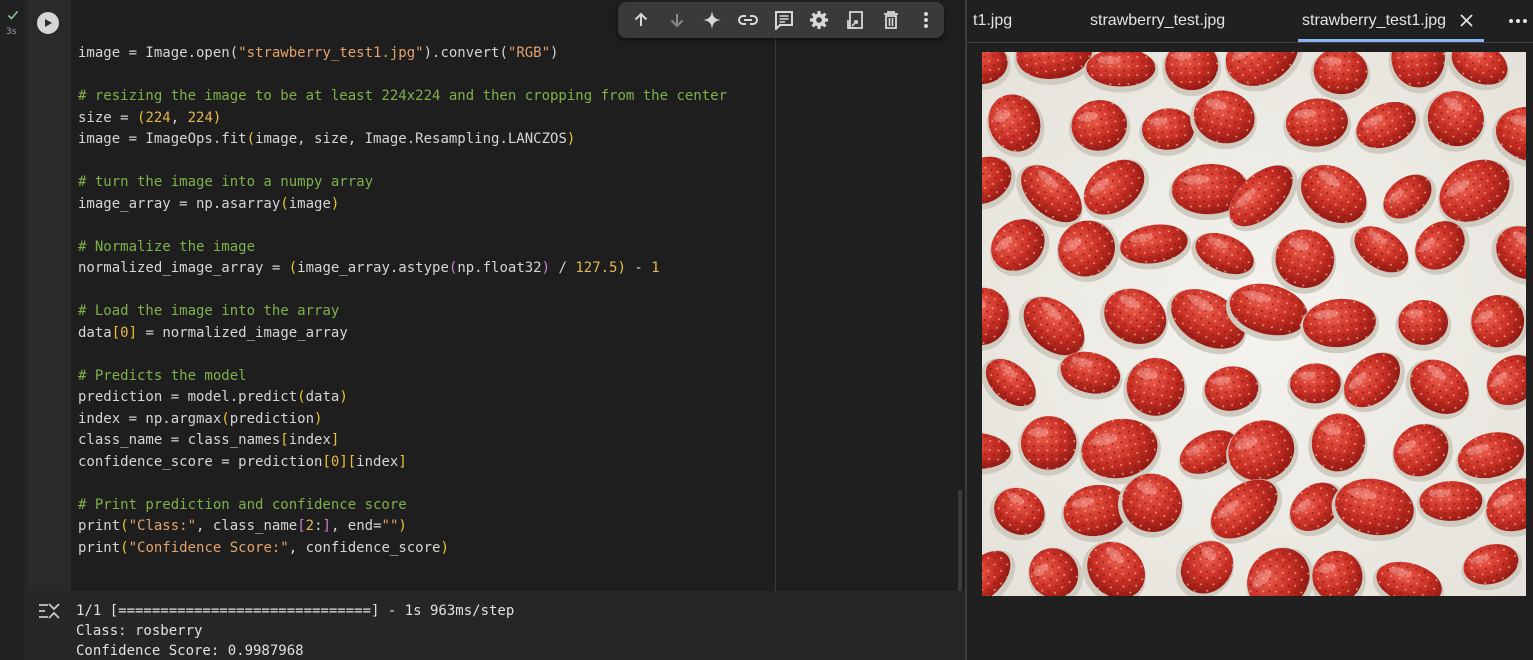  I want to click on arrow-down-icon, so click(676, 21).